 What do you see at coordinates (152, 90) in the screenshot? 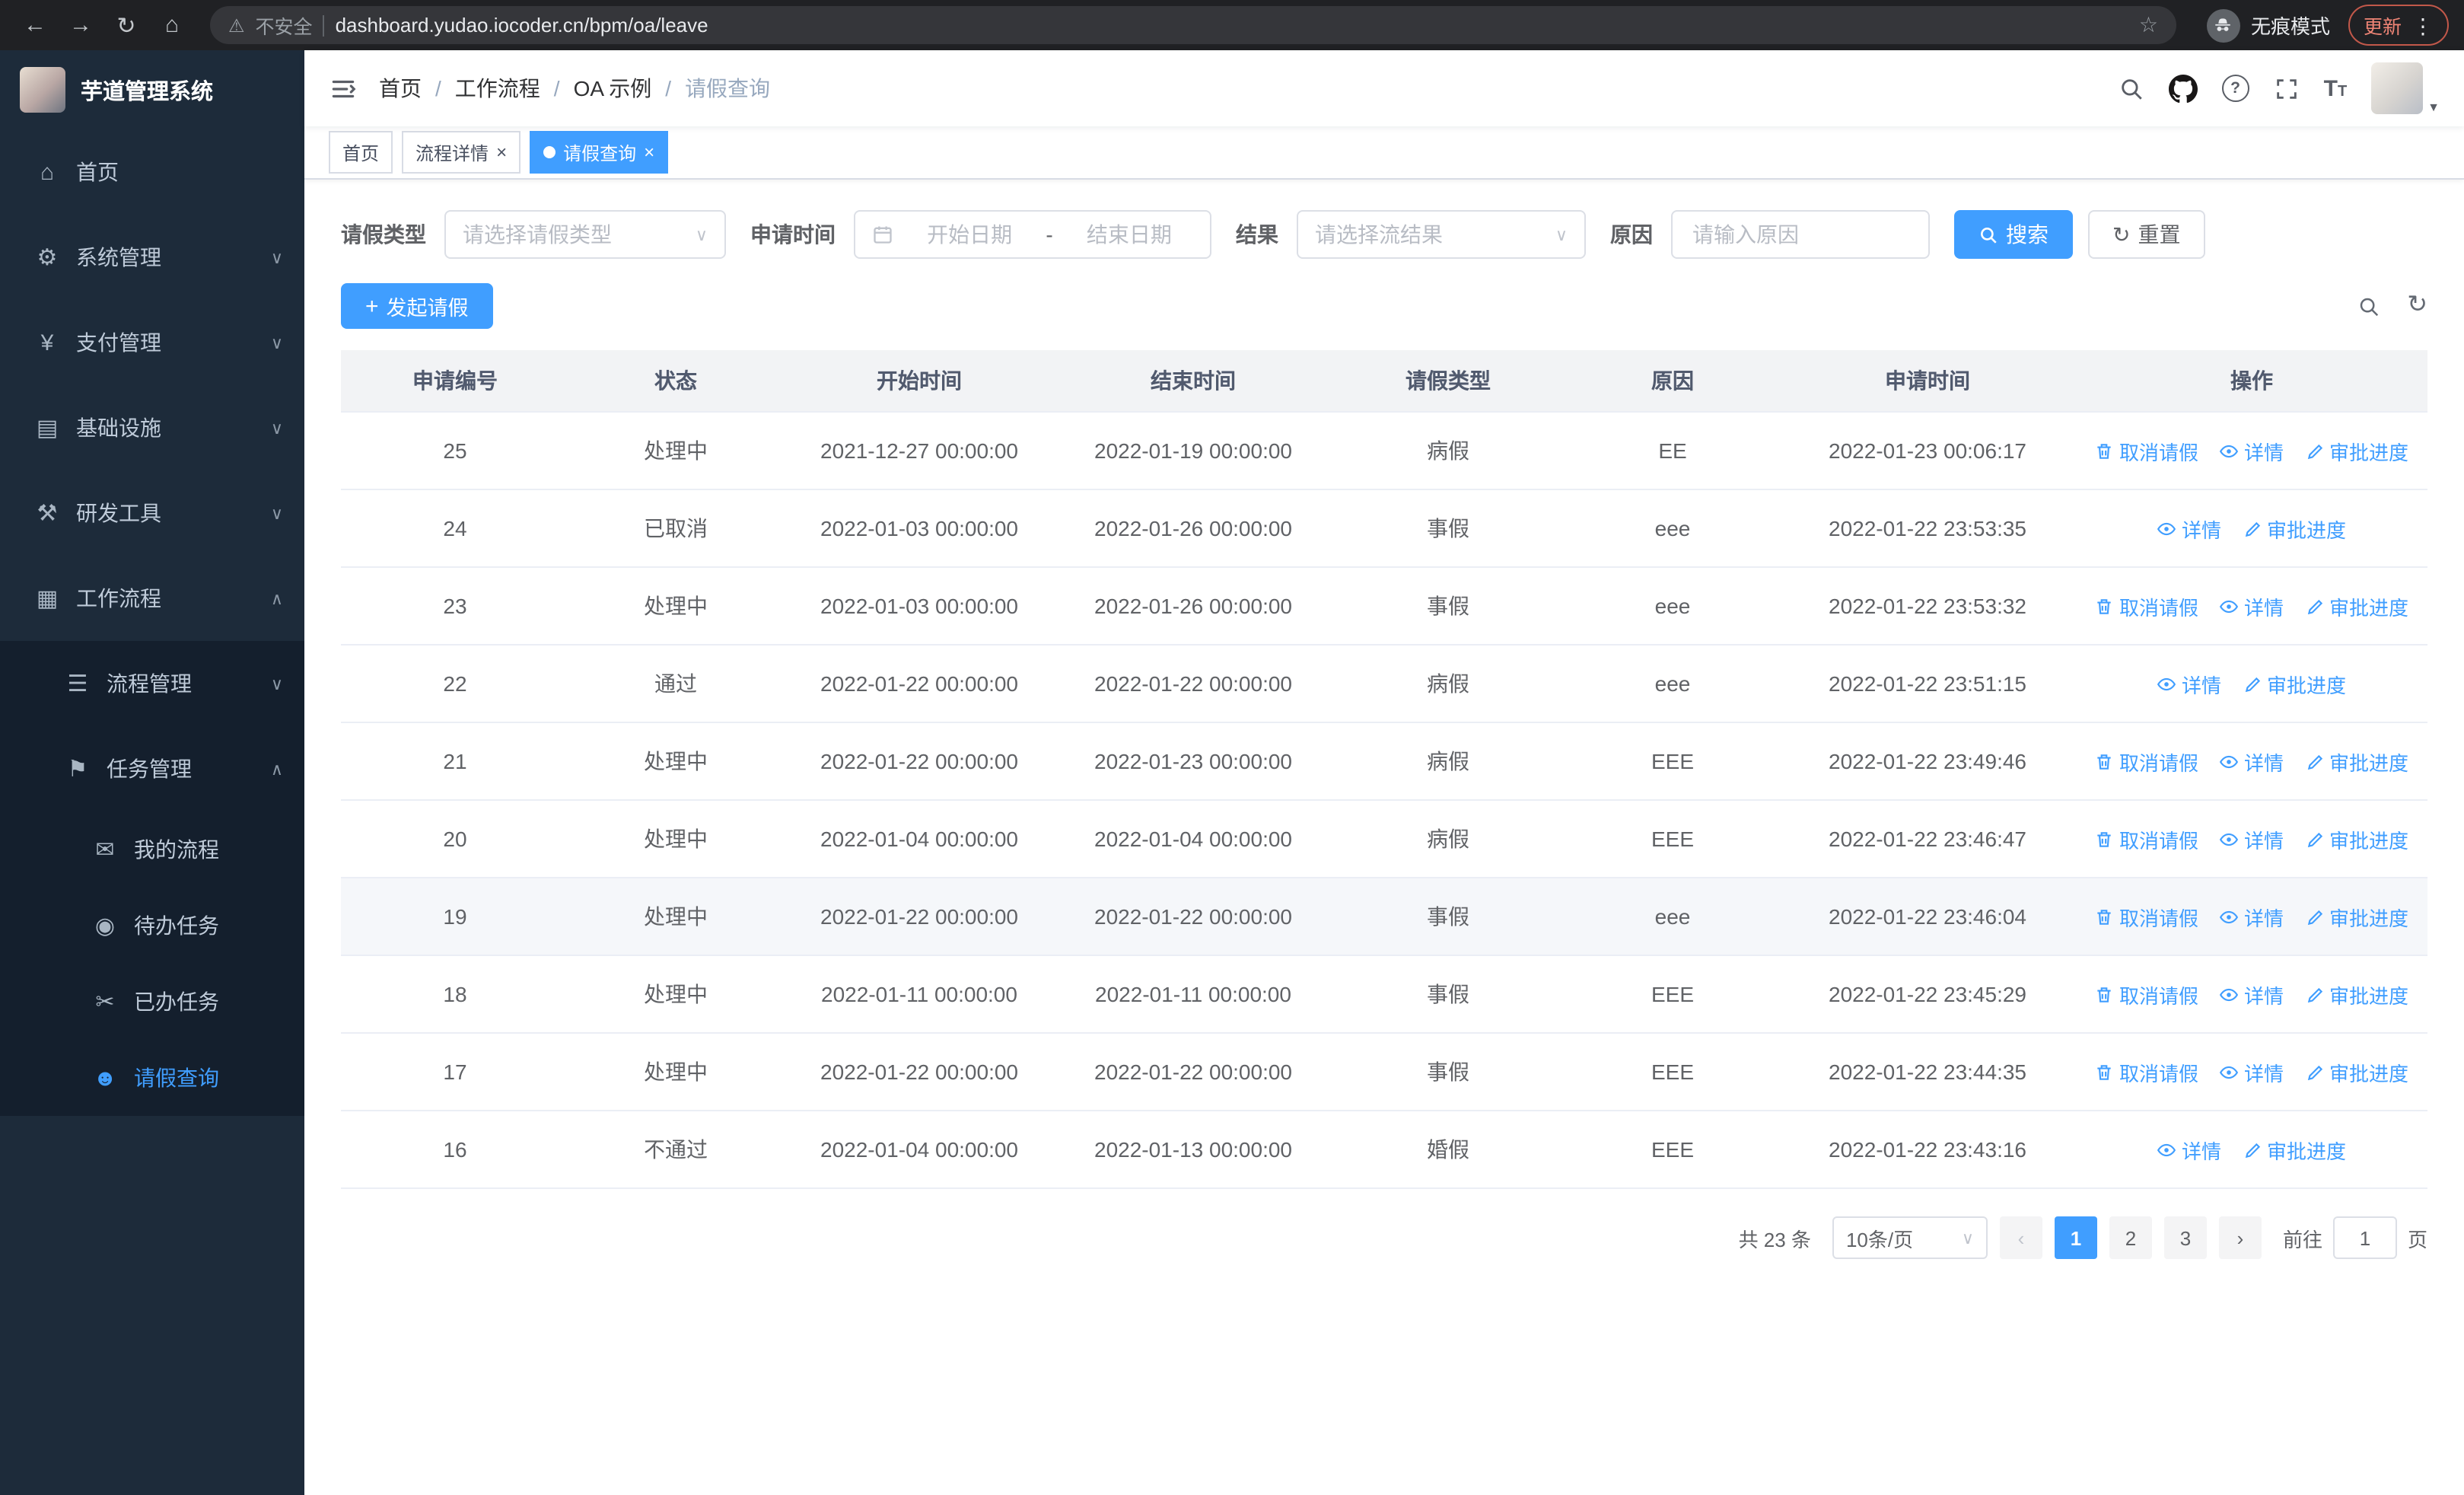
I see `app-logo: 芋道管理系统` at bounding box center [152, 90].